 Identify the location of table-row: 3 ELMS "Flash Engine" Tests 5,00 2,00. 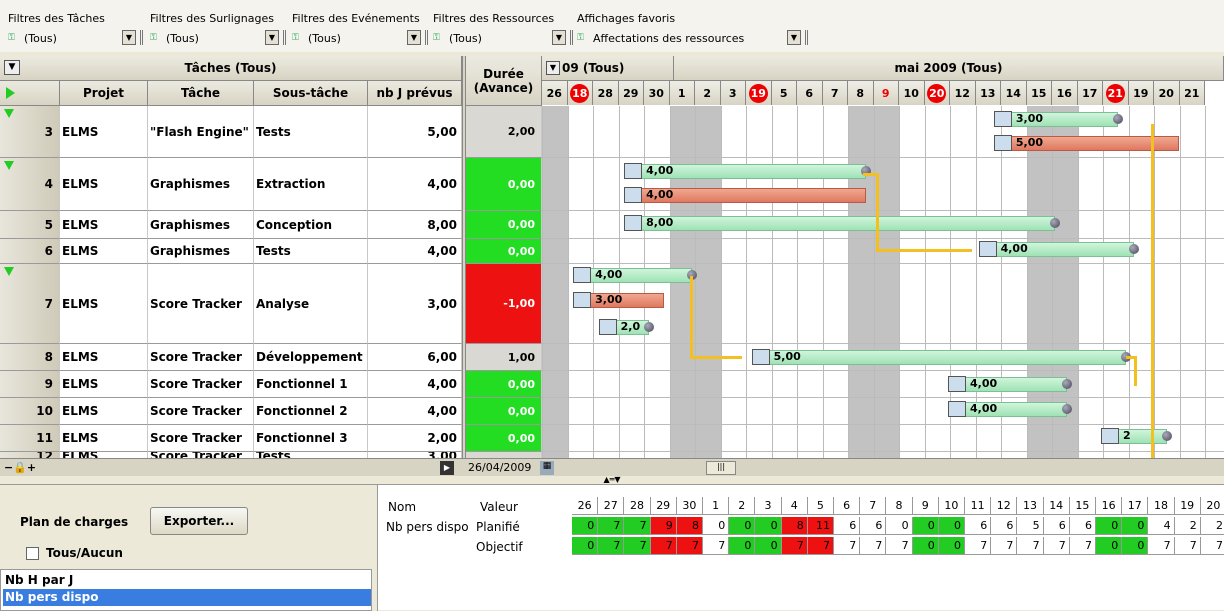
(271, 132).